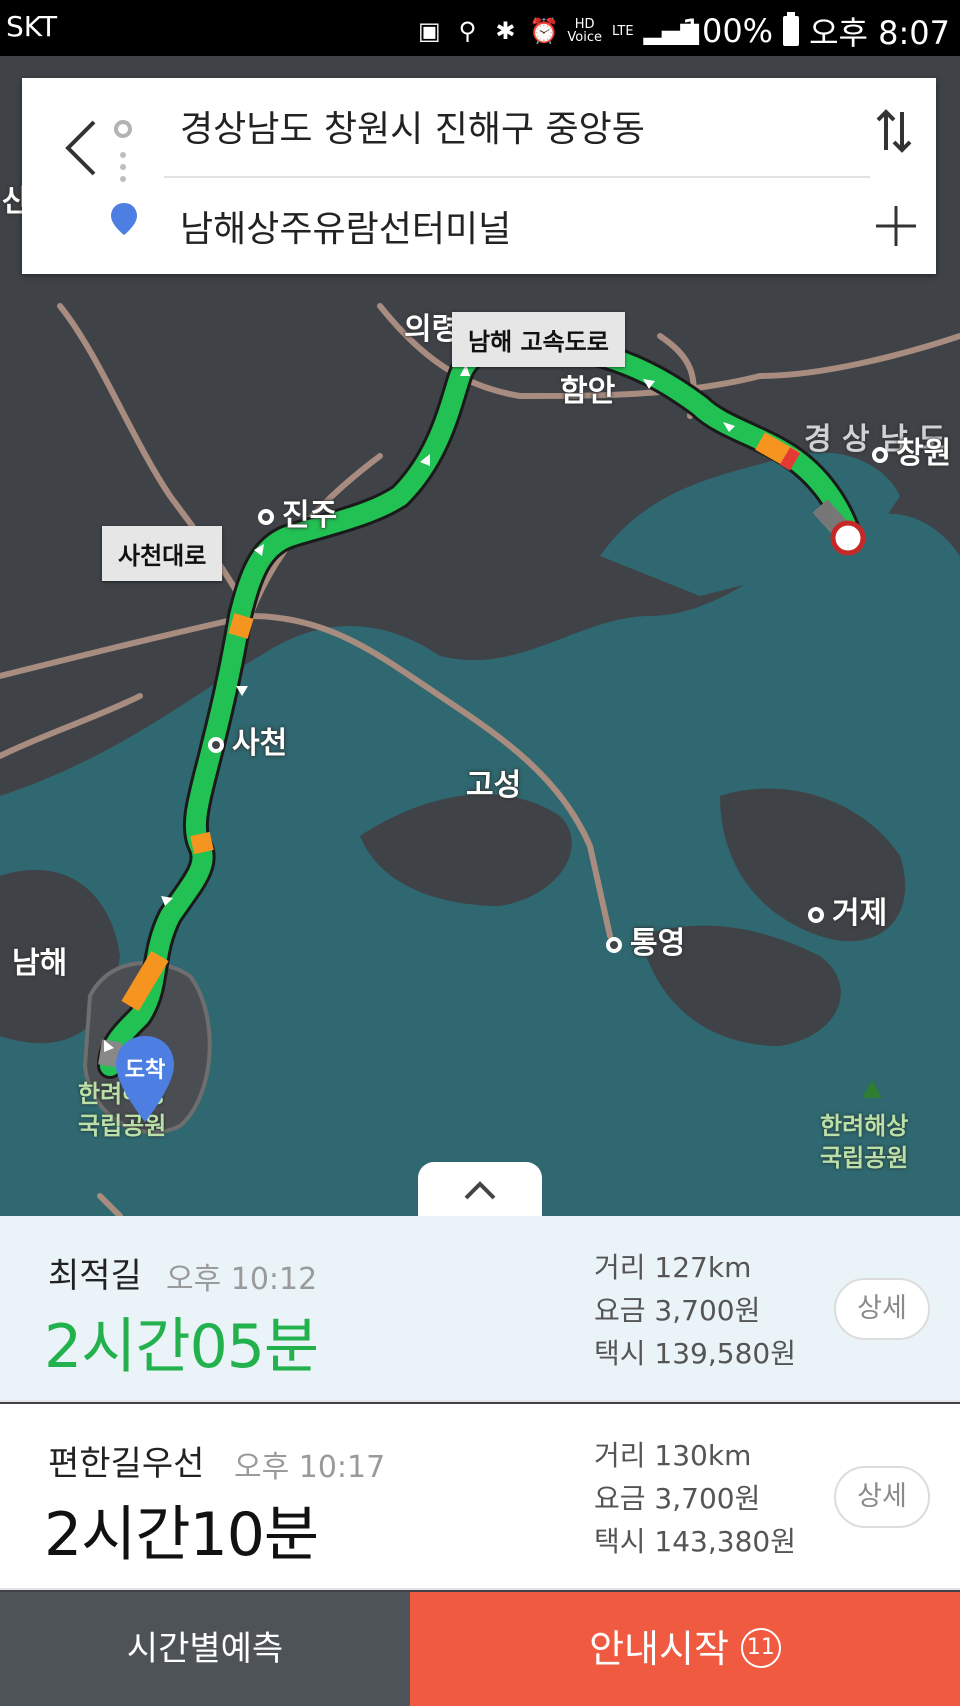 The height and width of the screenshot is (1706, 960). I want to click on place-label-tongyeong: 통영, so click(645, 940).